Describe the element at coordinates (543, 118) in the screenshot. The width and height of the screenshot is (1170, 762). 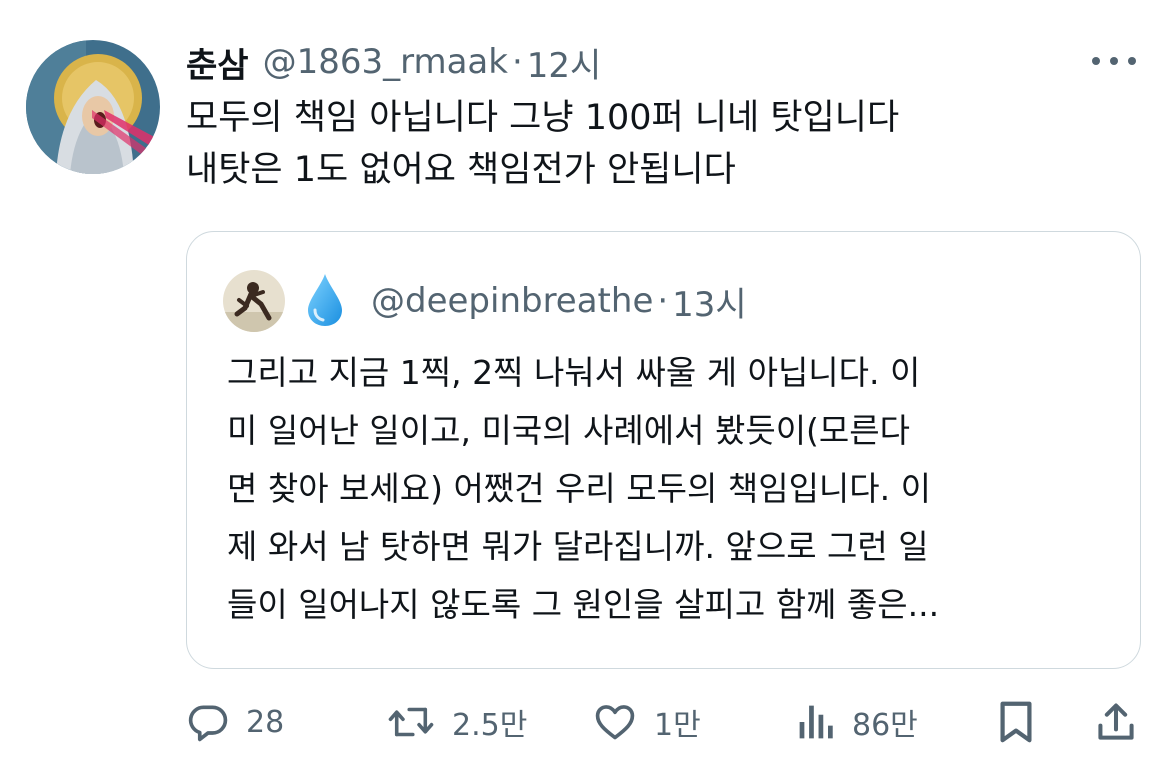
I see `tweet-text-line: 모두의 책임 아닙니다 그냥 100퍼 니네 탓입니다` at that location.